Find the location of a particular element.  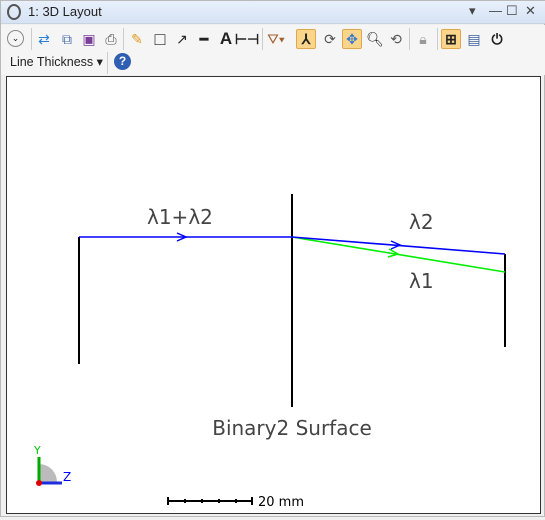

title-bar: 1: 3D Layout ▾ — ☐ ✕ is located at coordinates (273, 12).